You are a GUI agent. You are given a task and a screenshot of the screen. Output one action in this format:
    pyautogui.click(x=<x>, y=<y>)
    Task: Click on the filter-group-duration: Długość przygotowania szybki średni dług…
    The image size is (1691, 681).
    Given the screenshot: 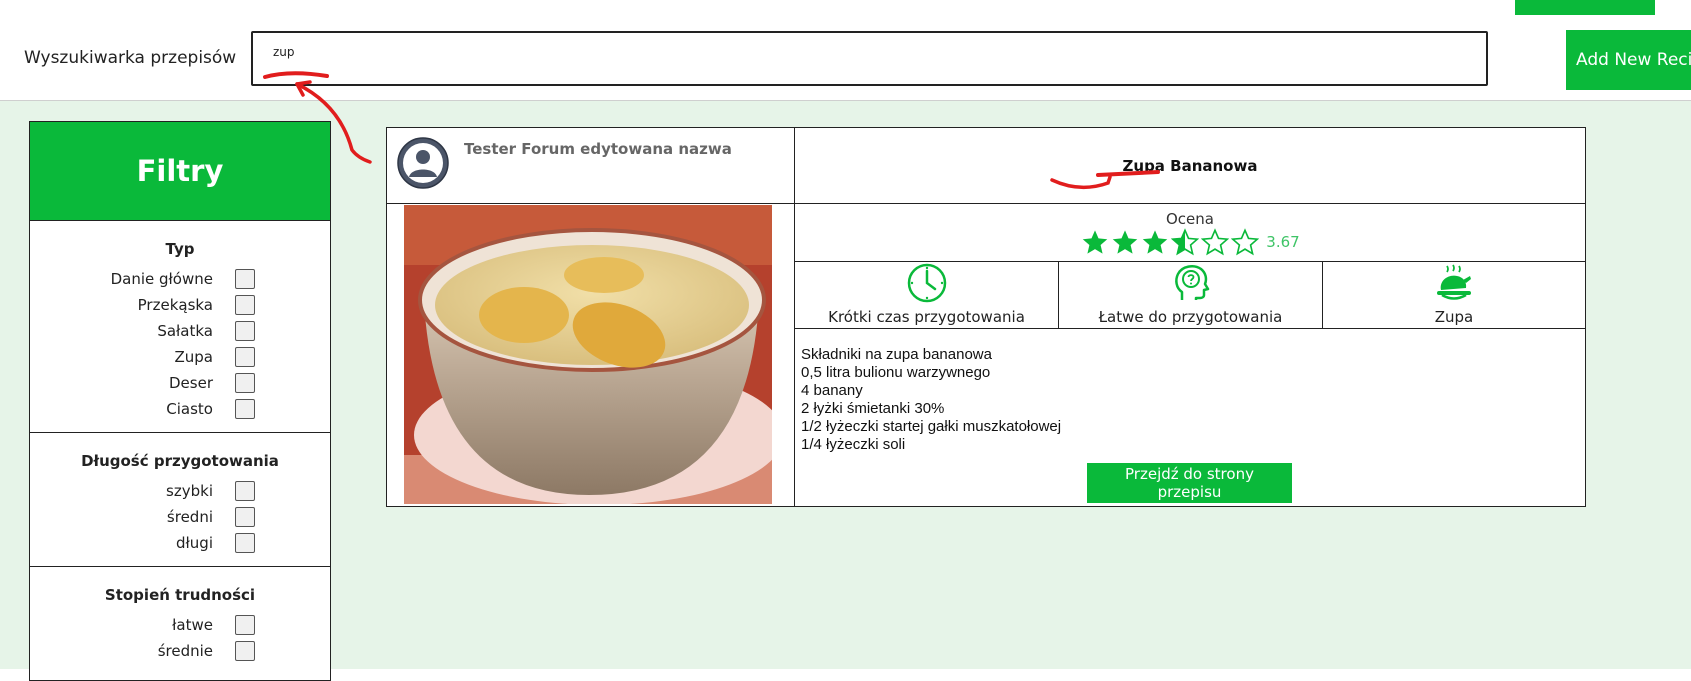 What is the action you would take?
    pyautogui.click(x=180, y=509)
    